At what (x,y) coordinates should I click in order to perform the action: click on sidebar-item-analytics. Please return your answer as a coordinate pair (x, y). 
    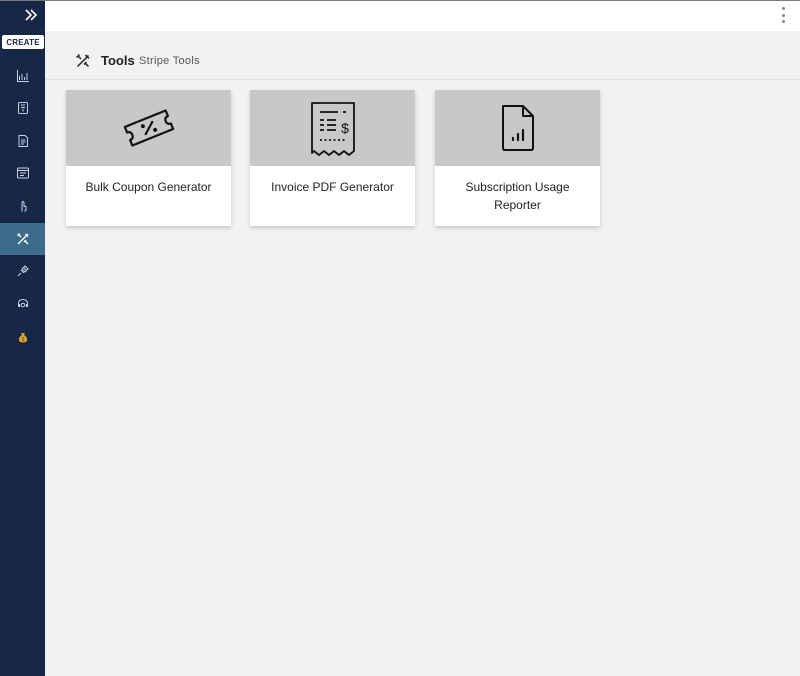
    Looking at the image, I should click on (22, 76).